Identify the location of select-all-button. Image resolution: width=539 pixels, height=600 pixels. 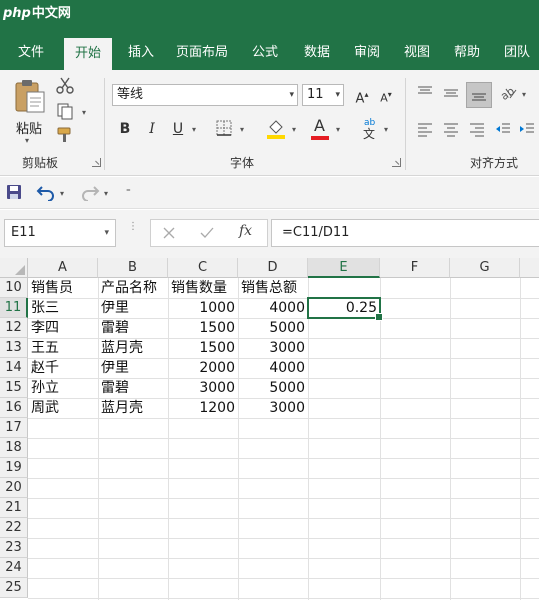
(14, 268).